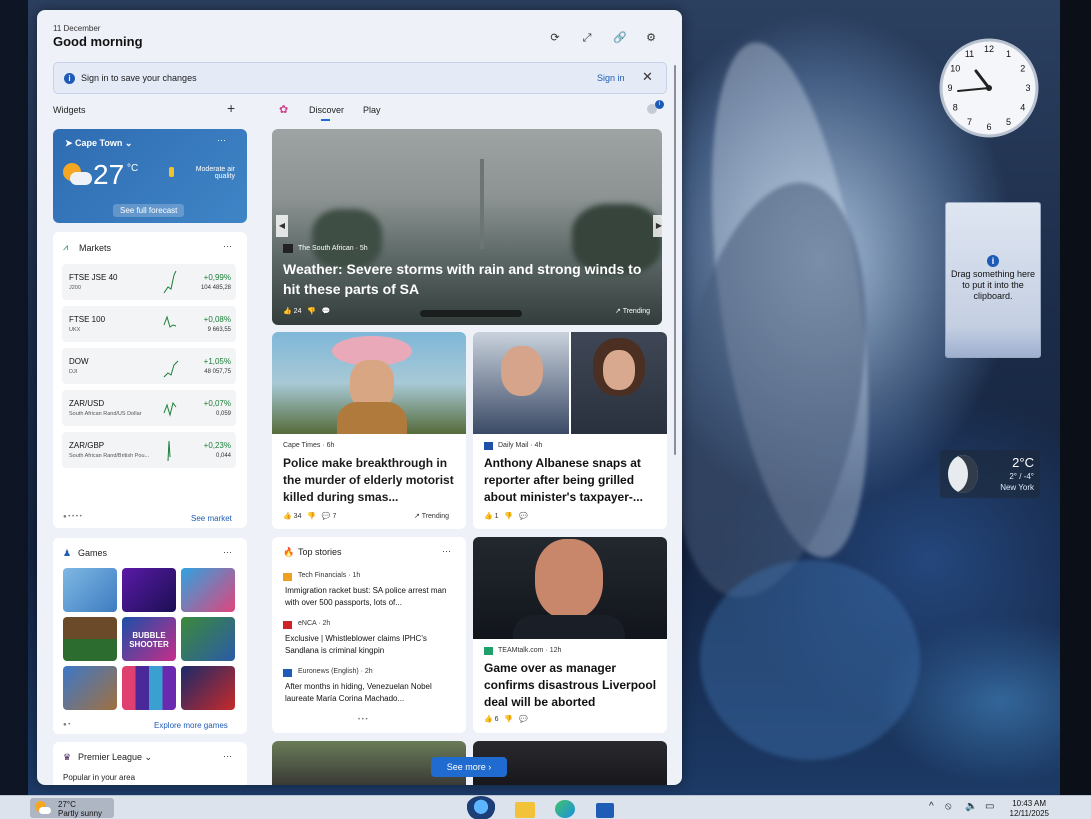 The image size is (1091, 819). Describe the element at coordinates (110, 757) in the screenshot. I see `premier-league-label: Premier League` at that location.